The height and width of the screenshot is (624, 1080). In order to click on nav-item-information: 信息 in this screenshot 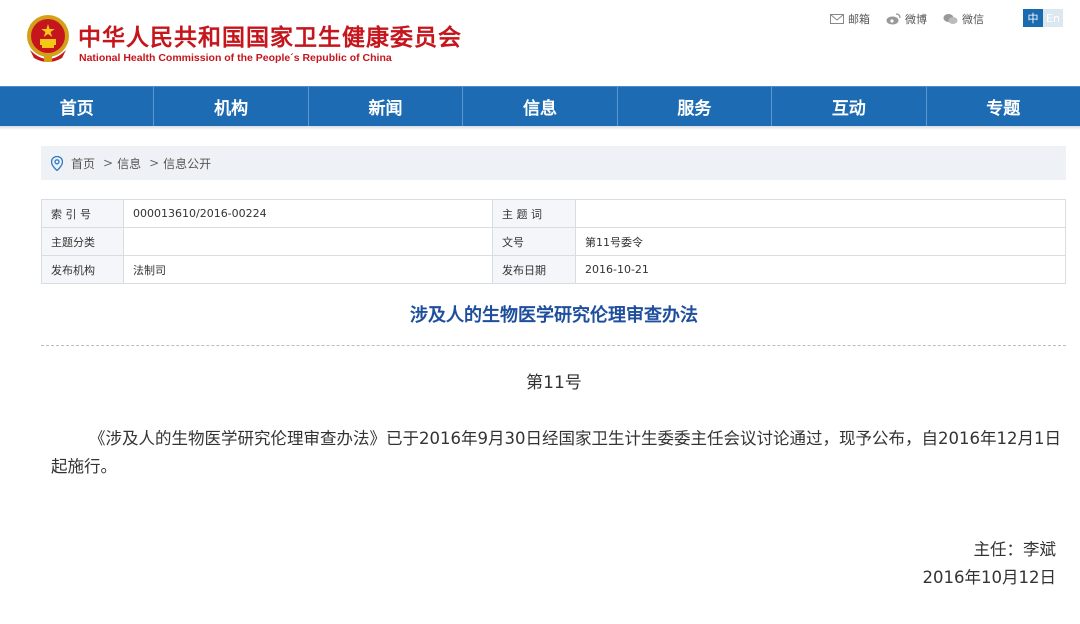, I will do `click(540, 106)`.